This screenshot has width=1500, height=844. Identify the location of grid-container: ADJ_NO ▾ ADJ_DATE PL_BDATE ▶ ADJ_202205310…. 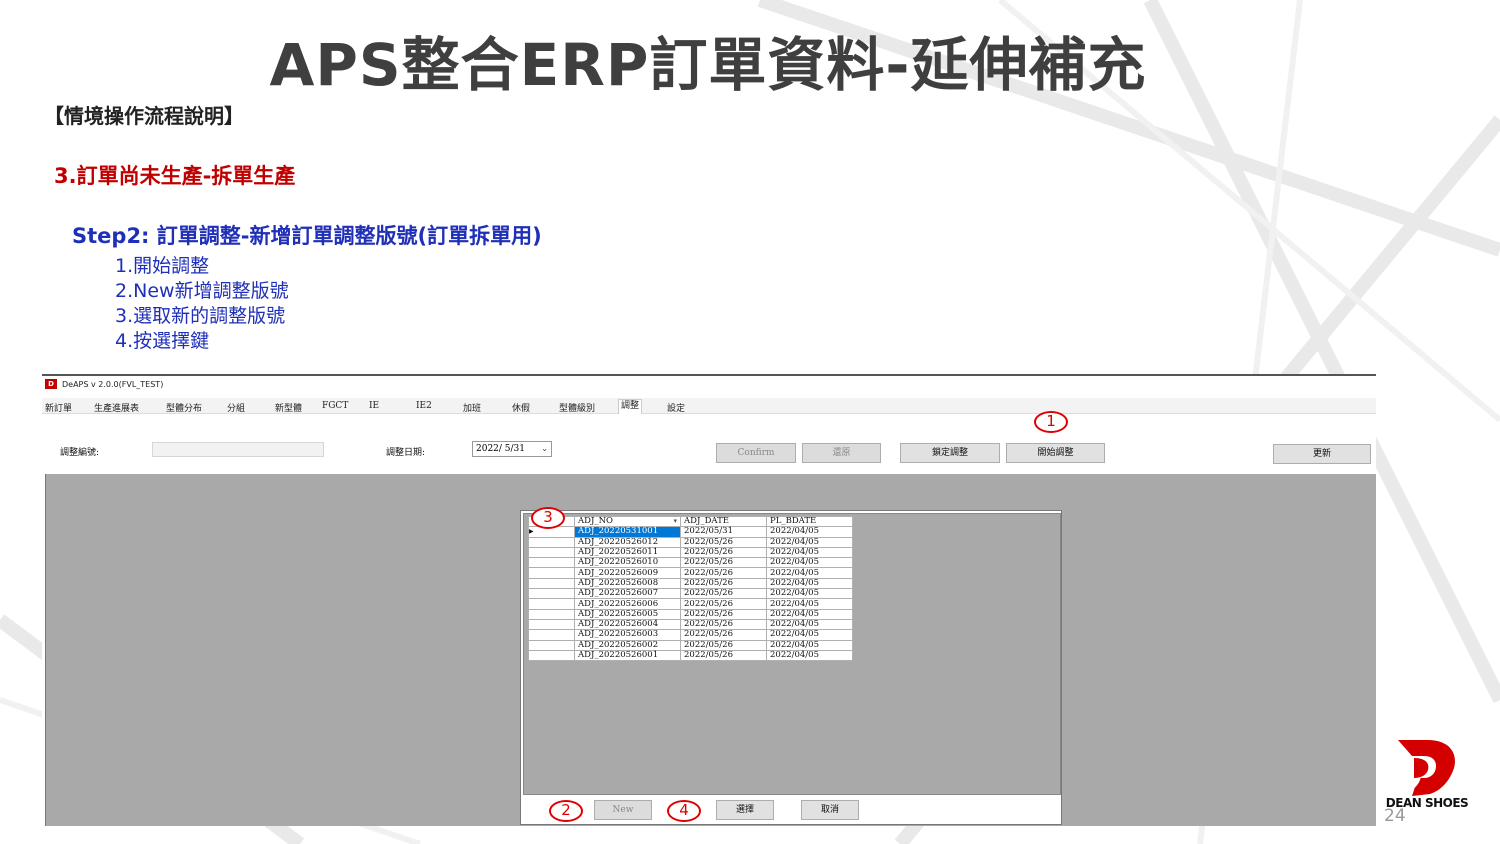
(792, 654).